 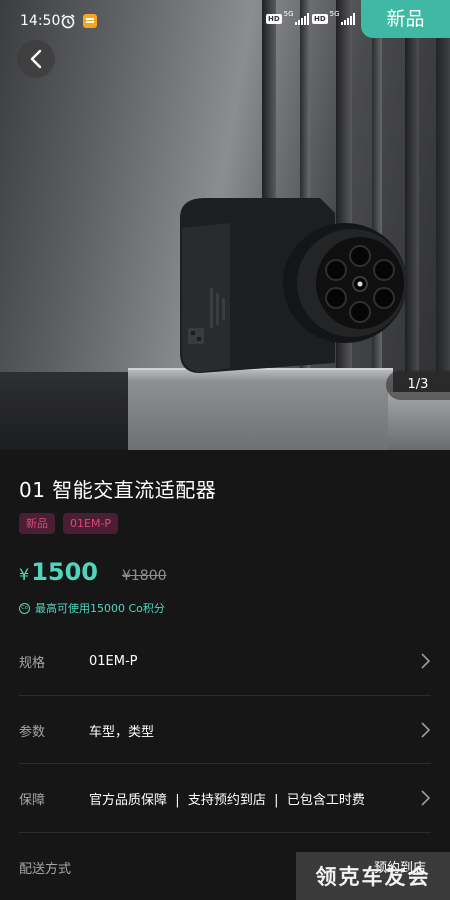 I want to click on original-price: ¥1800, so click(x=144, y=576).